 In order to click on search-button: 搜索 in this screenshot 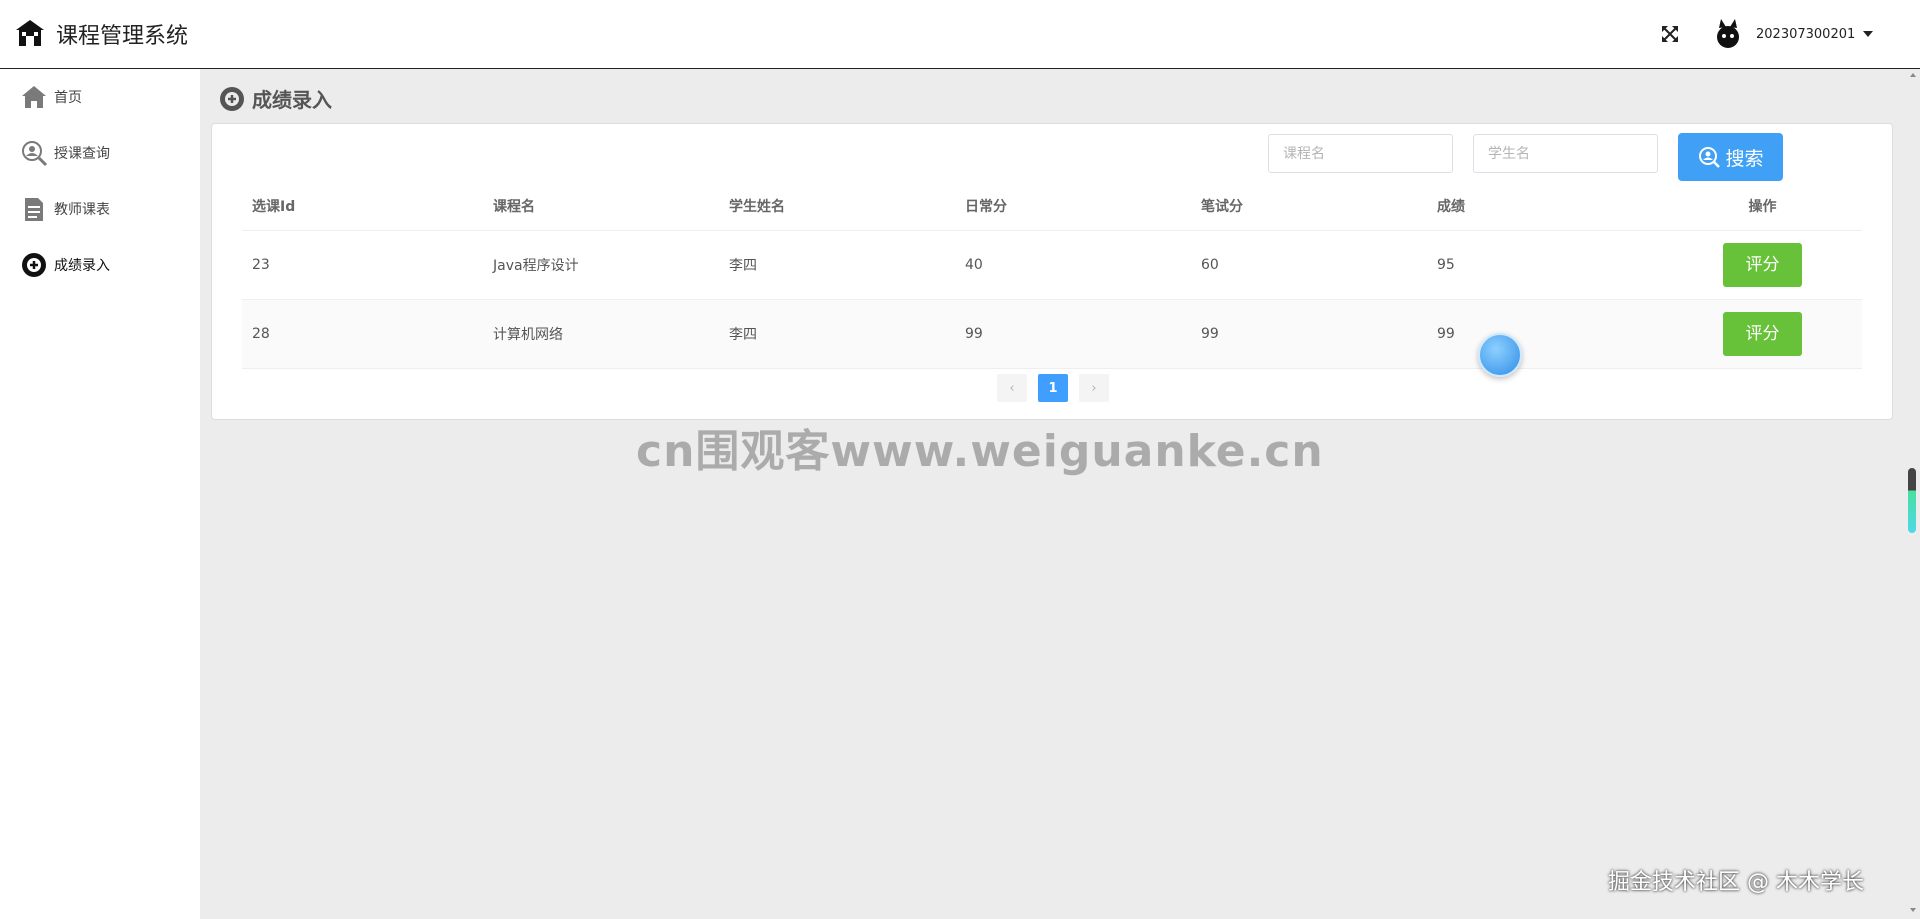, I will do `click(1730, 157)`.